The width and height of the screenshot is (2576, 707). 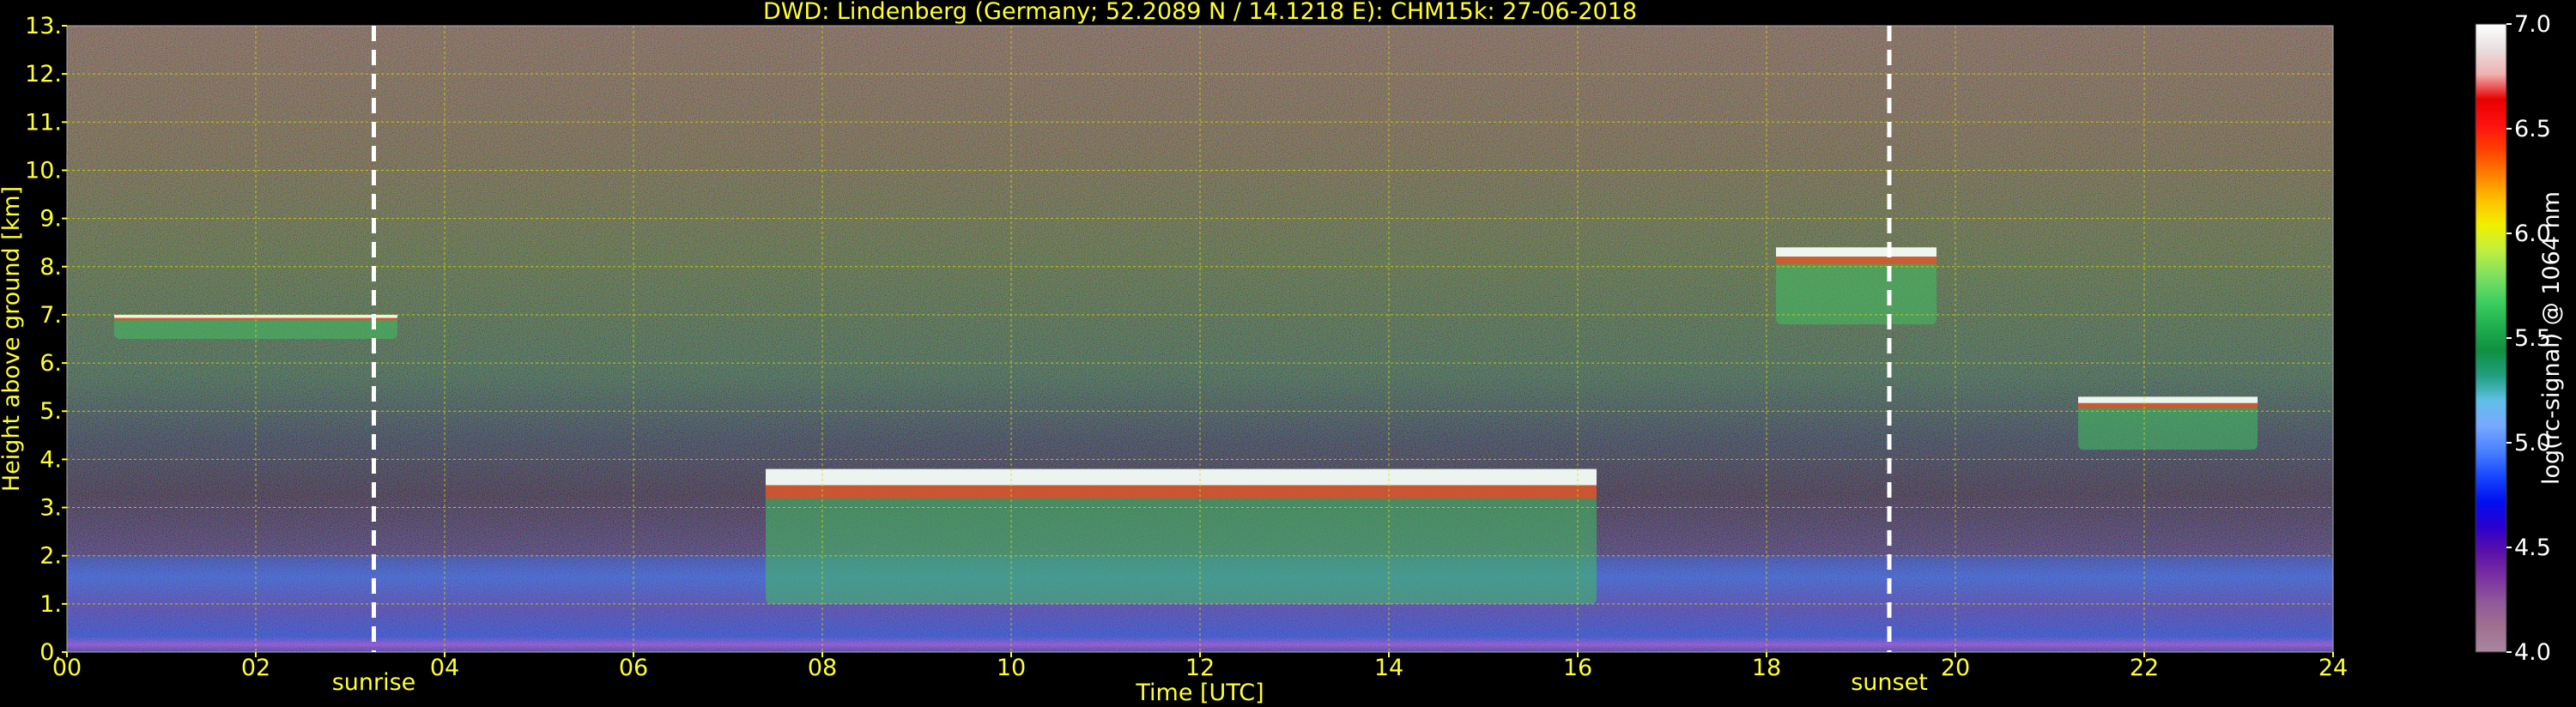 I want to click on y-tick-label: 10., so click(x=43, y=171).